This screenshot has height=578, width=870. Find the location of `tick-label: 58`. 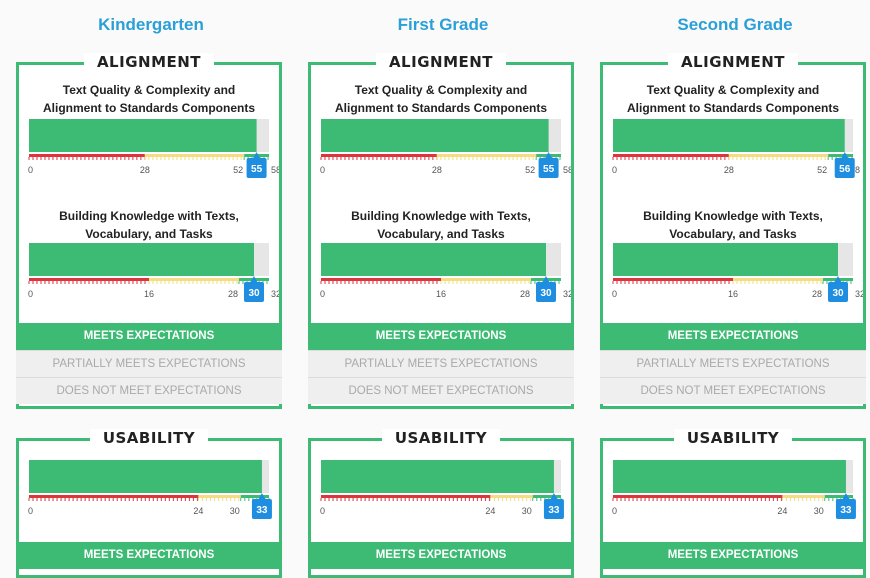

tick-label: 58 is located at coordinates (567, 170).